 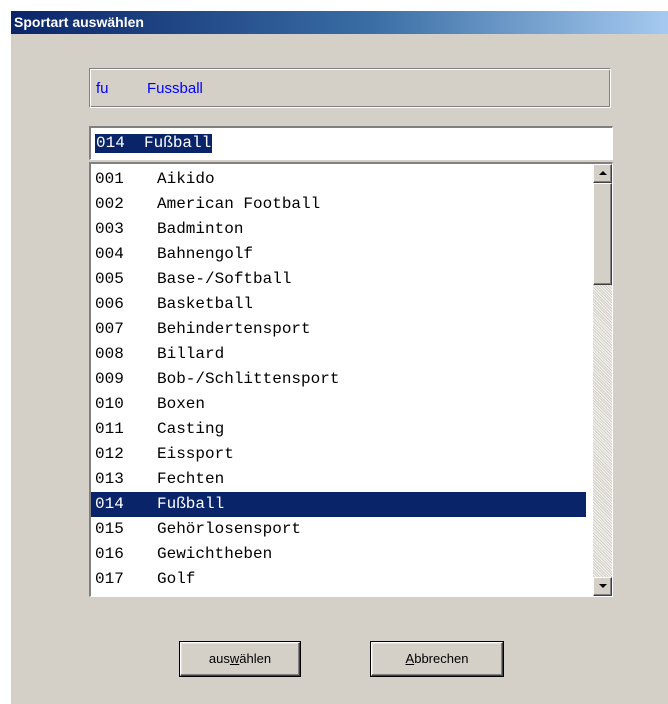 I want to click on list-item: 014 Fußball, so click(x=338, y=504).